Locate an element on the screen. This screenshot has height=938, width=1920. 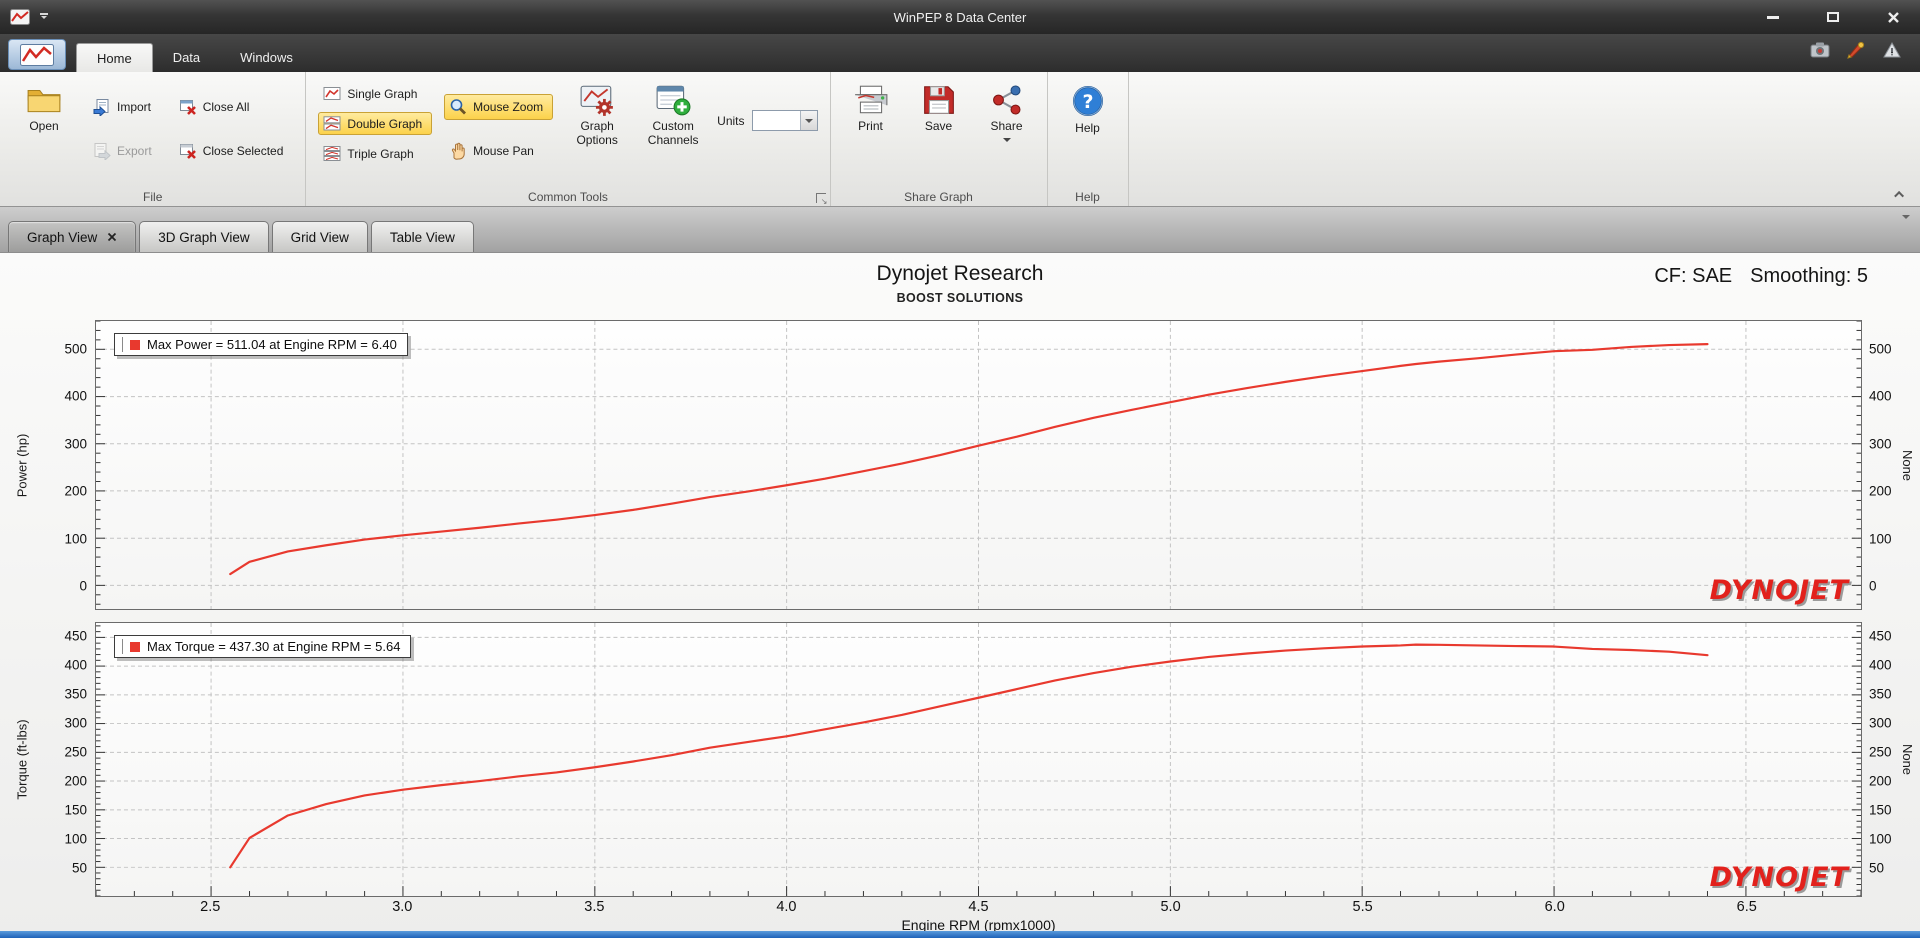
window-title: WinPEP 8 Data Center is located at coordinates (960, 17).